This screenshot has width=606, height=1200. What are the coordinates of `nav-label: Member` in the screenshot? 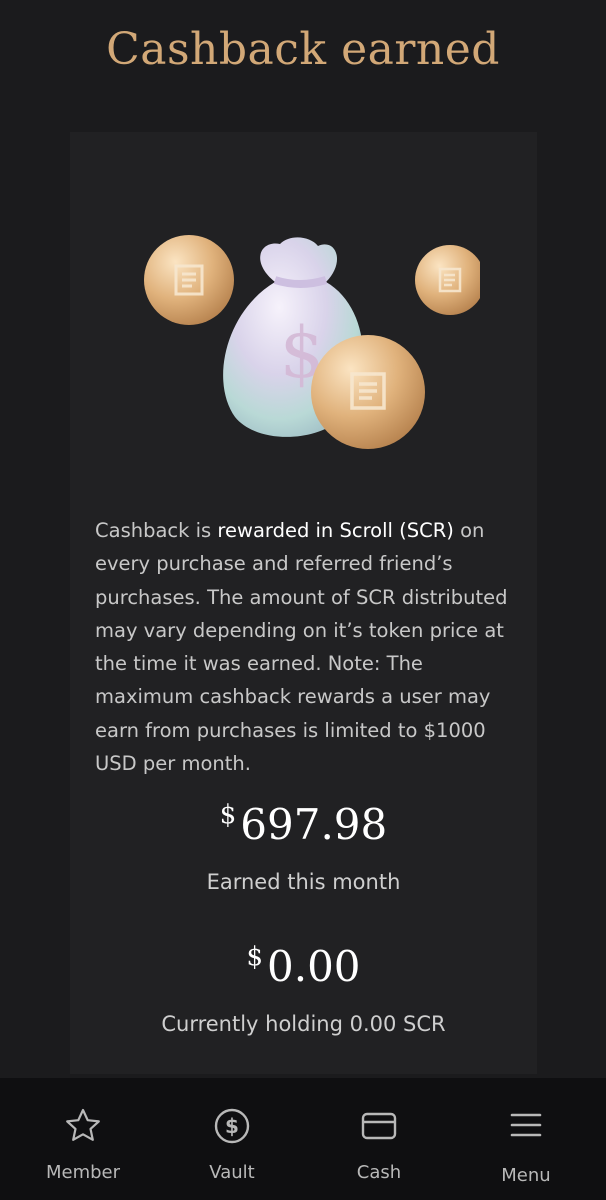 It's located at (83, 1172).